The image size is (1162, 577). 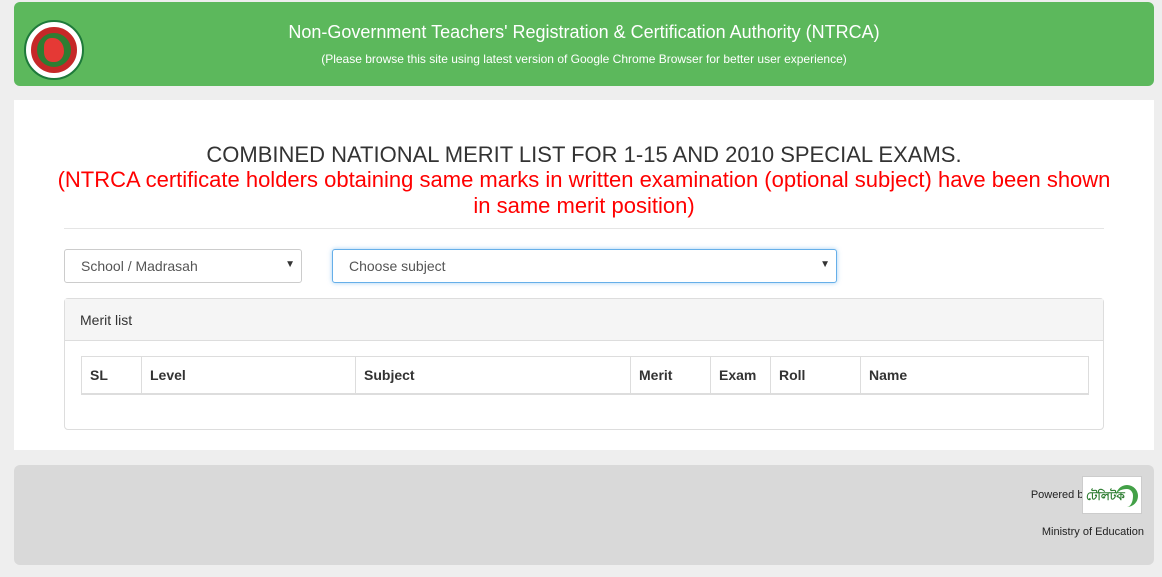 What do you see at coordinates (584, 266) in the screenshot?
I see `subject-select: Choose subject ▼` at bounding box center [584, 266].